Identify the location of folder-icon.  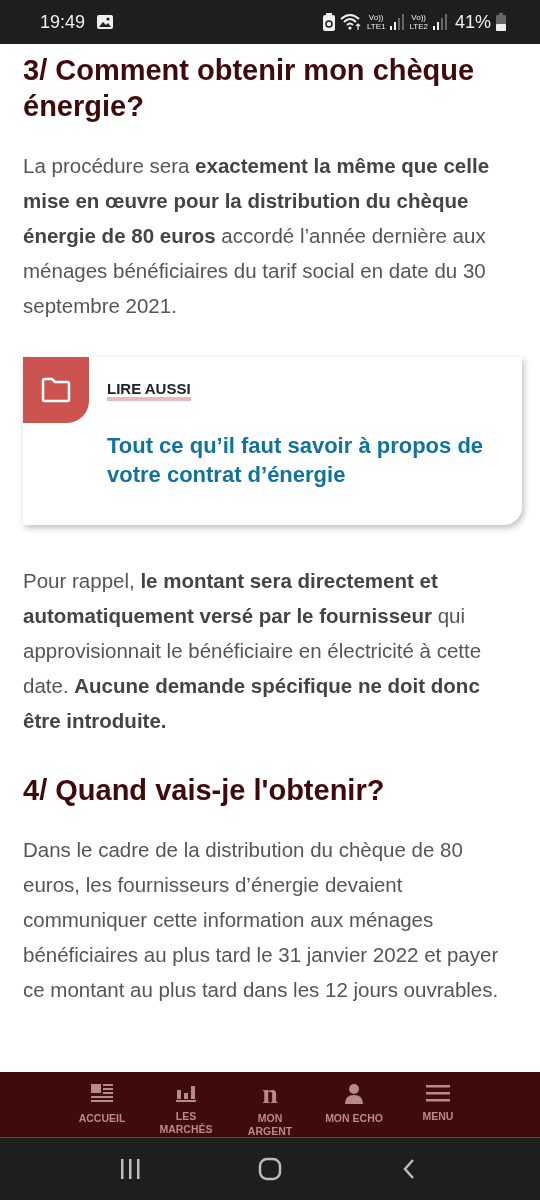
(56, 390).